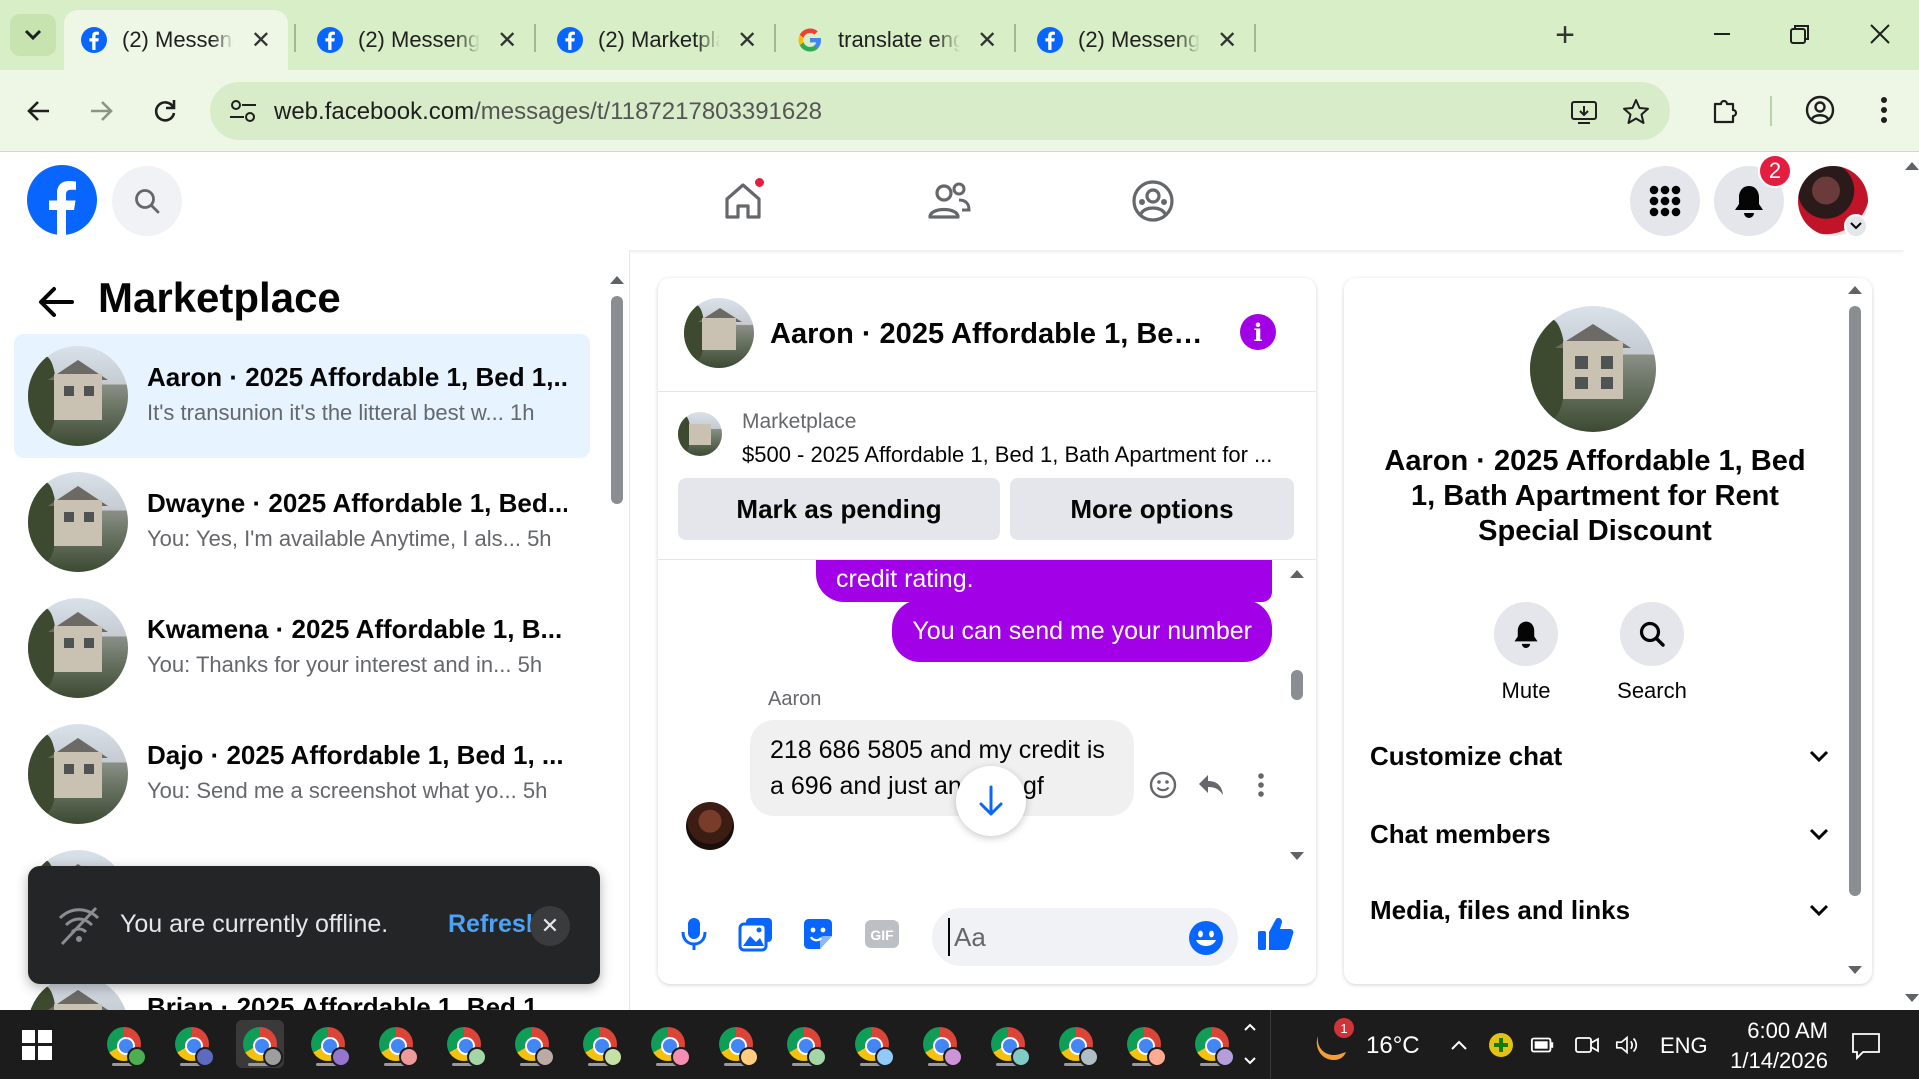 This screenshot has height=1079, width=1919. Describe the element at coordinates (1276, 934) in the screenshot. I see `send-like-button` at that location.